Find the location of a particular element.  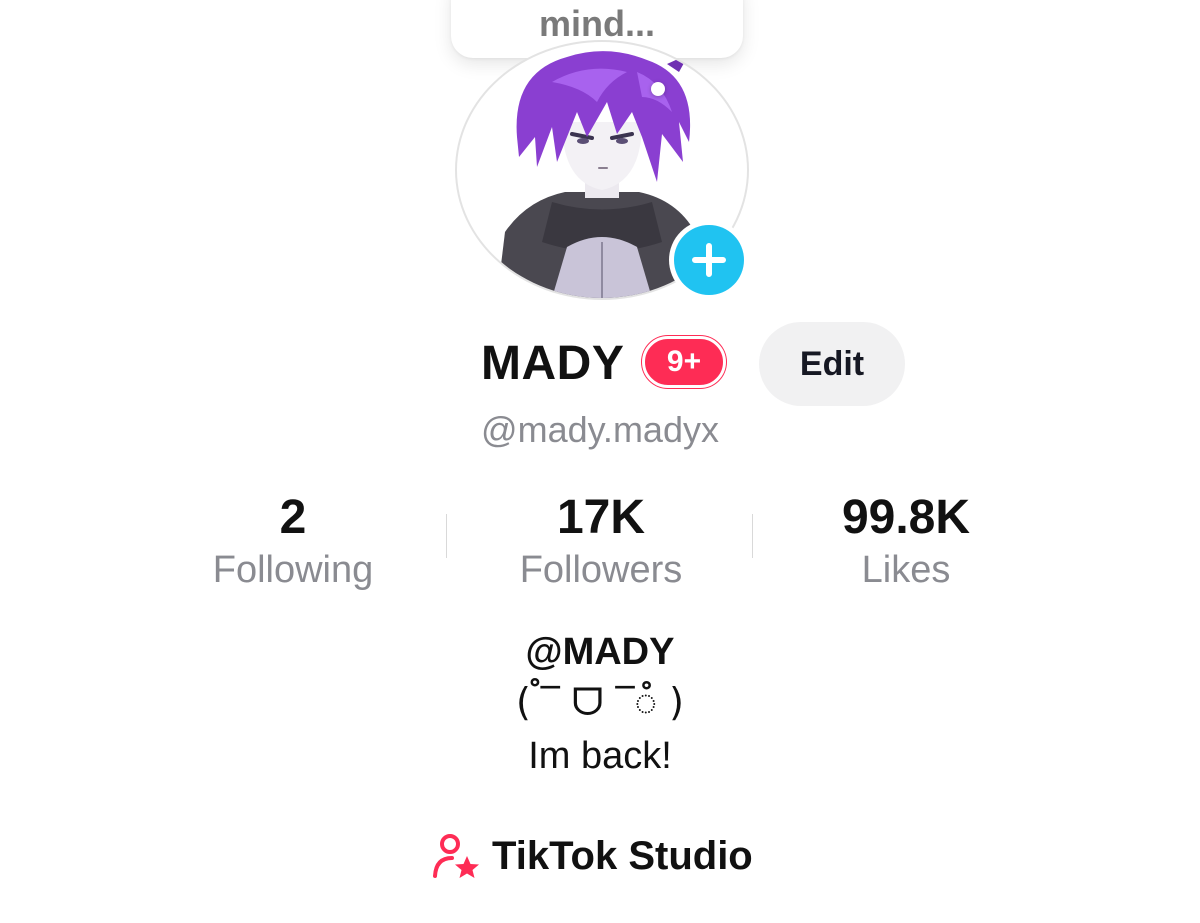

plus-icon is located at coordinates (709, 260).